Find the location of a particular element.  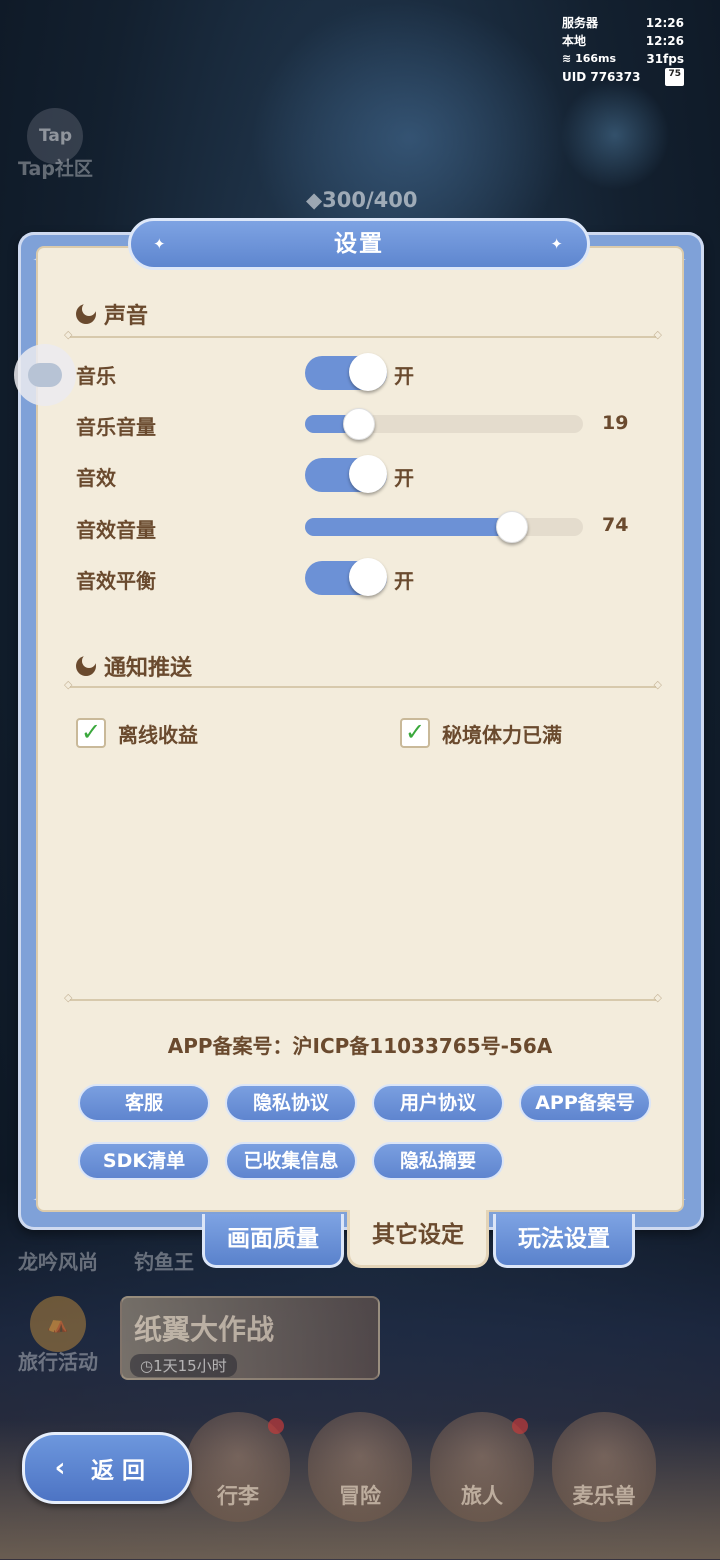

event-timer: ◷1天15小时 is located at coordinates (183, 1365).